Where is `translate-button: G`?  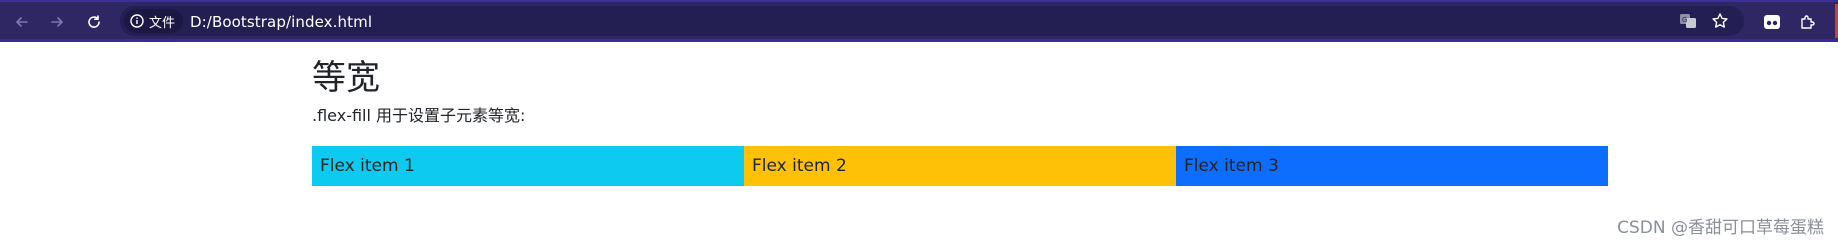
translate-button: G is located at coordinates (1688, 21).